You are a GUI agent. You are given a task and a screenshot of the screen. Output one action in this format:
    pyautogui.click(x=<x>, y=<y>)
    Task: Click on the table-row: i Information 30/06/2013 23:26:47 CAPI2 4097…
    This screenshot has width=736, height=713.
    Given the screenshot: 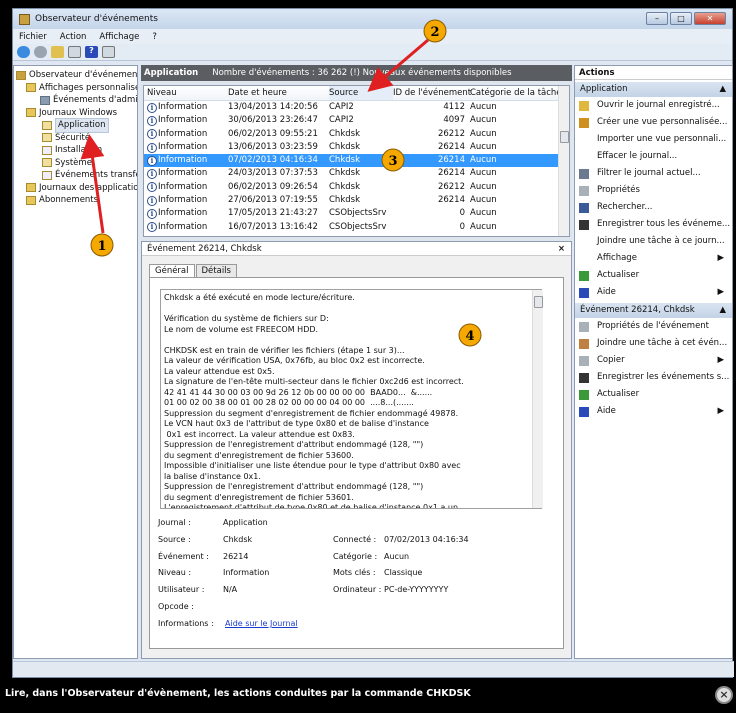 What is the action you would take?
    pyautogui.click(x=356, y=120)
    